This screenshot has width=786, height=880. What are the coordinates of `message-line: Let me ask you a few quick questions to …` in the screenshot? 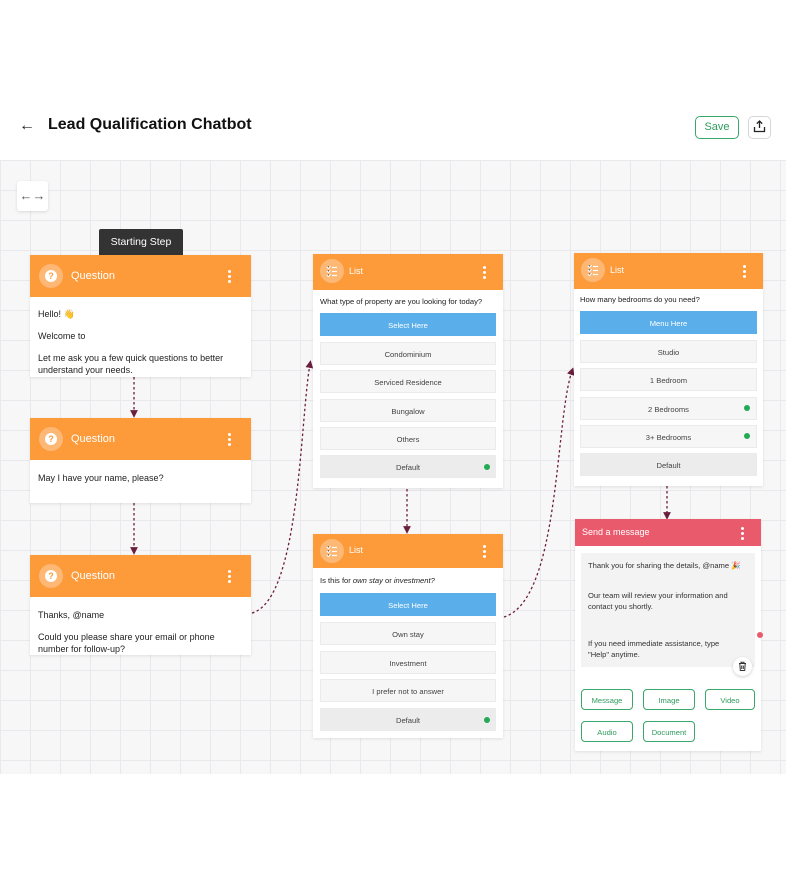 It's located at (131, 358).